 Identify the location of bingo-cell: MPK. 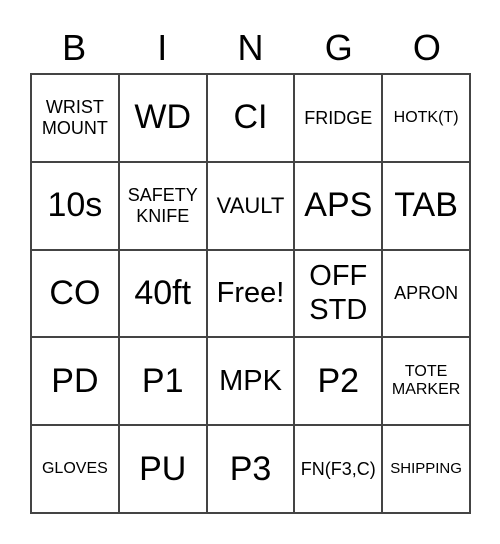
(250, 381).